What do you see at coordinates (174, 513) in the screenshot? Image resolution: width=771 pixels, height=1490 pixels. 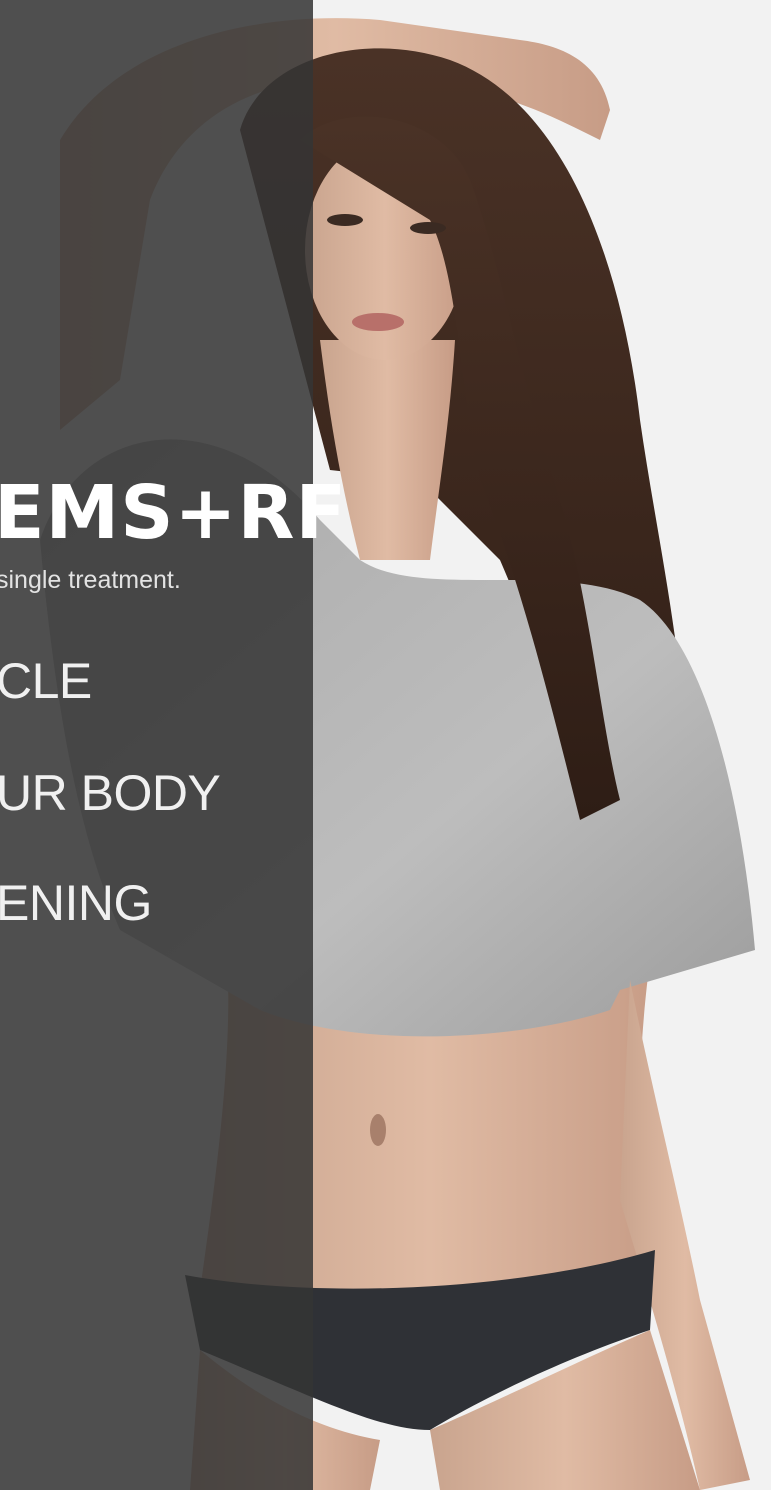 I see `banner-headline: EMS+RF` at bounding box center [174, 513].